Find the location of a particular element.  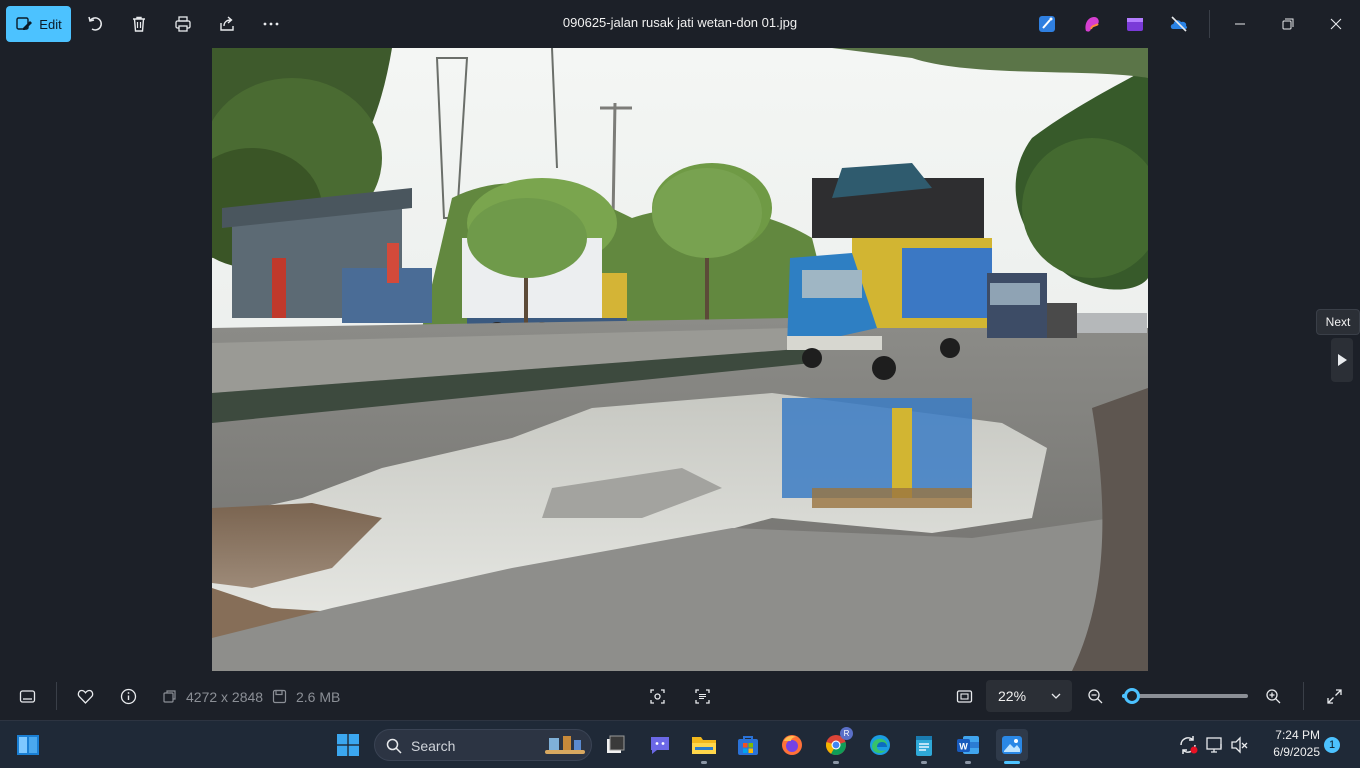

video-chat-icon is located at coordinates (660, 745).